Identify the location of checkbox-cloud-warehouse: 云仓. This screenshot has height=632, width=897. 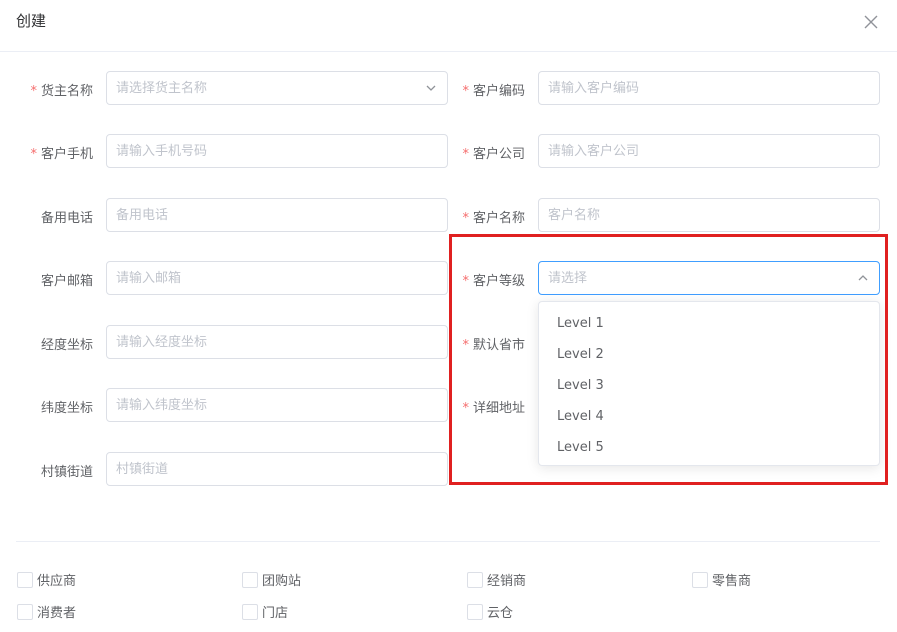
(490, 611).